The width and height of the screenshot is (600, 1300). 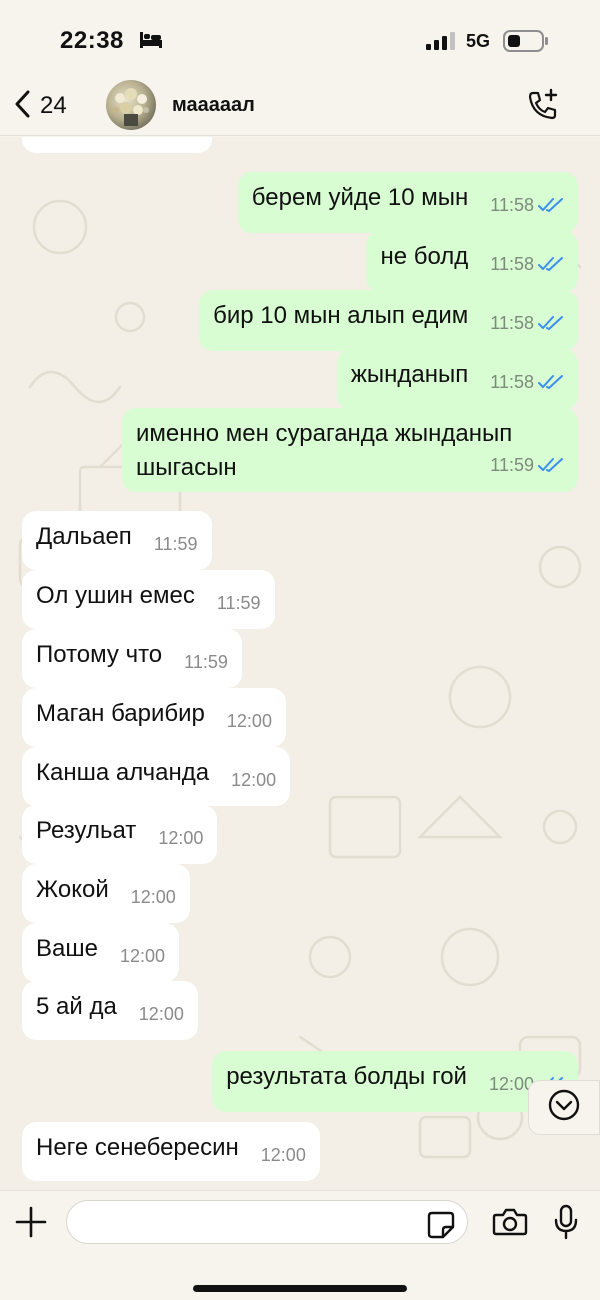 I want to click on message-bubble-incoming: Дальаеп 11:59, so click(x=117, y=540).